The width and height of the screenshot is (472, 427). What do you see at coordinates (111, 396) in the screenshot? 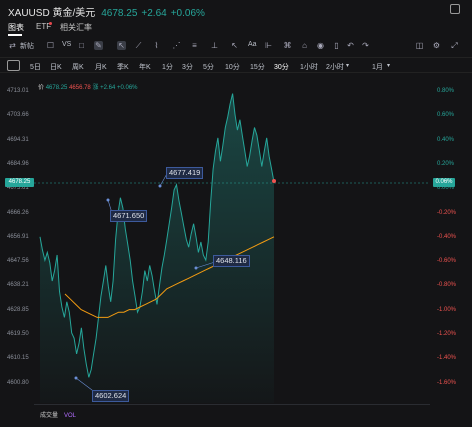
I see `annotation-low-1: 4602.624` at bounding box center [111, 396].